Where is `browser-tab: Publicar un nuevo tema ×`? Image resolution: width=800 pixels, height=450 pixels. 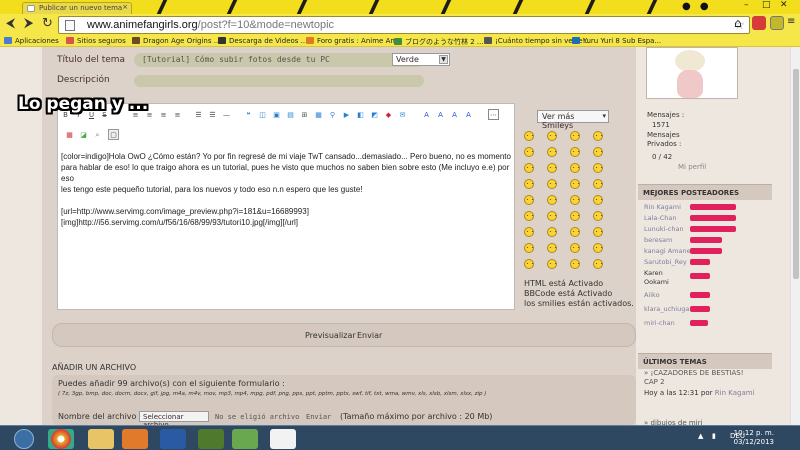 browser-tab: Publicar un nuevo tema × is located at coordinates (77, 8).